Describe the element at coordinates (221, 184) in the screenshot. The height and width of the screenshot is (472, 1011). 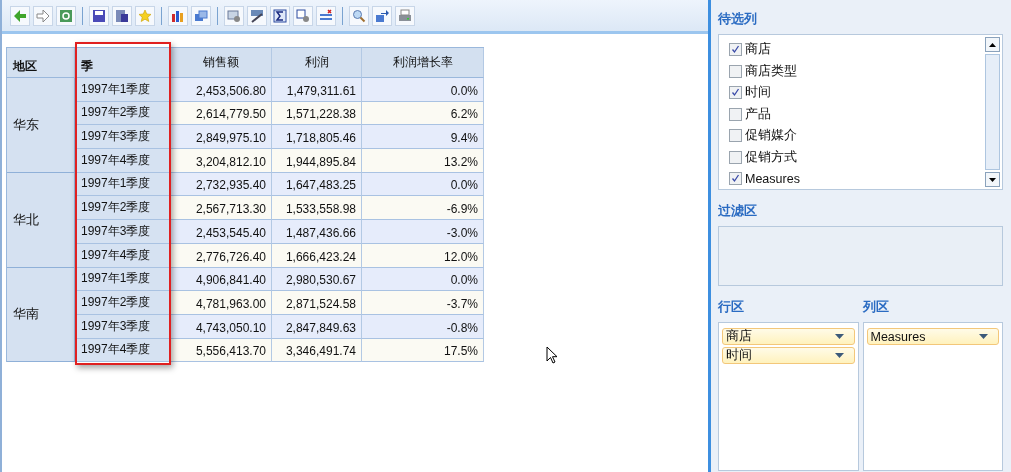
I see `table-cell: 2,732,935.40` at that location.